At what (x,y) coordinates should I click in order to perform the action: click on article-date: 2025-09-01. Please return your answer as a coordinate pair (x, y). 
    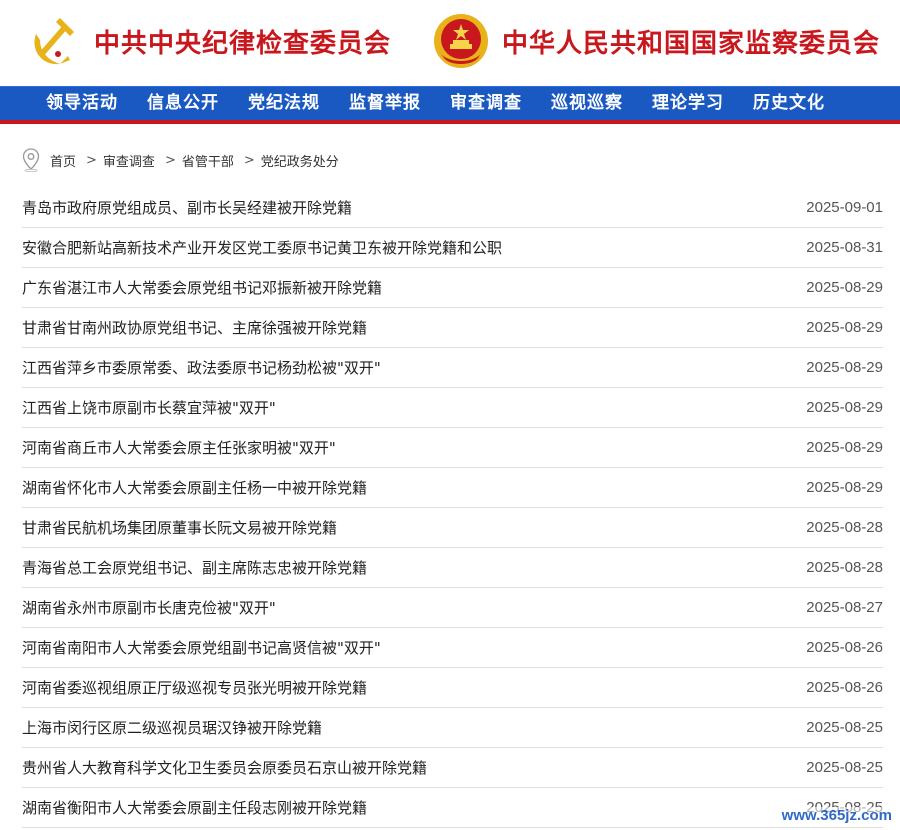
    Looking at the image, I should click on (844, 207).